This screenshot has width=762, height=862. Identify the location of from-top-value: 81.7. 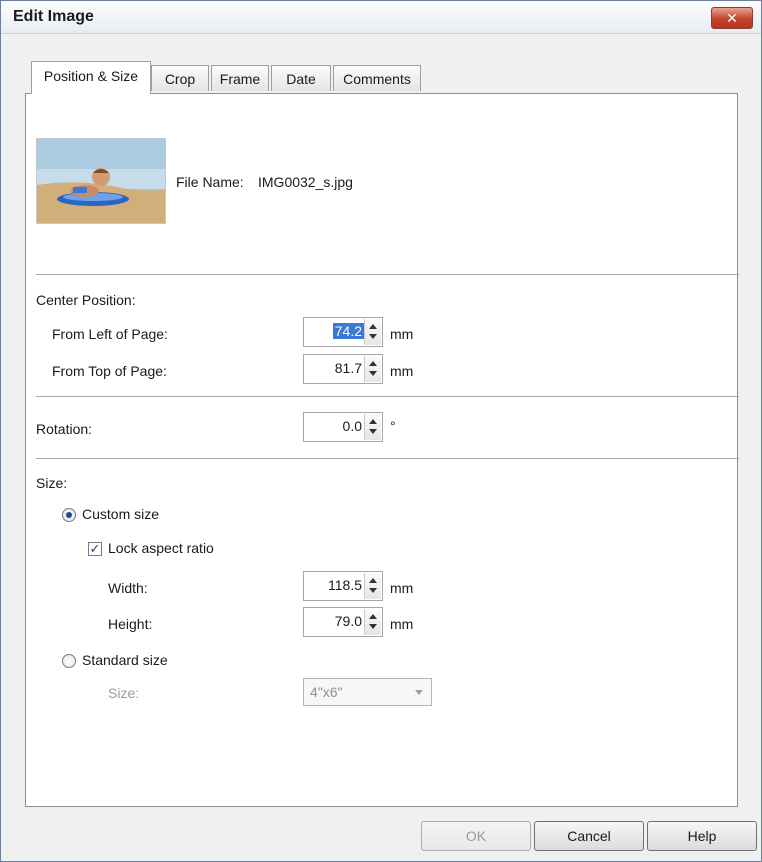
(348, 368).